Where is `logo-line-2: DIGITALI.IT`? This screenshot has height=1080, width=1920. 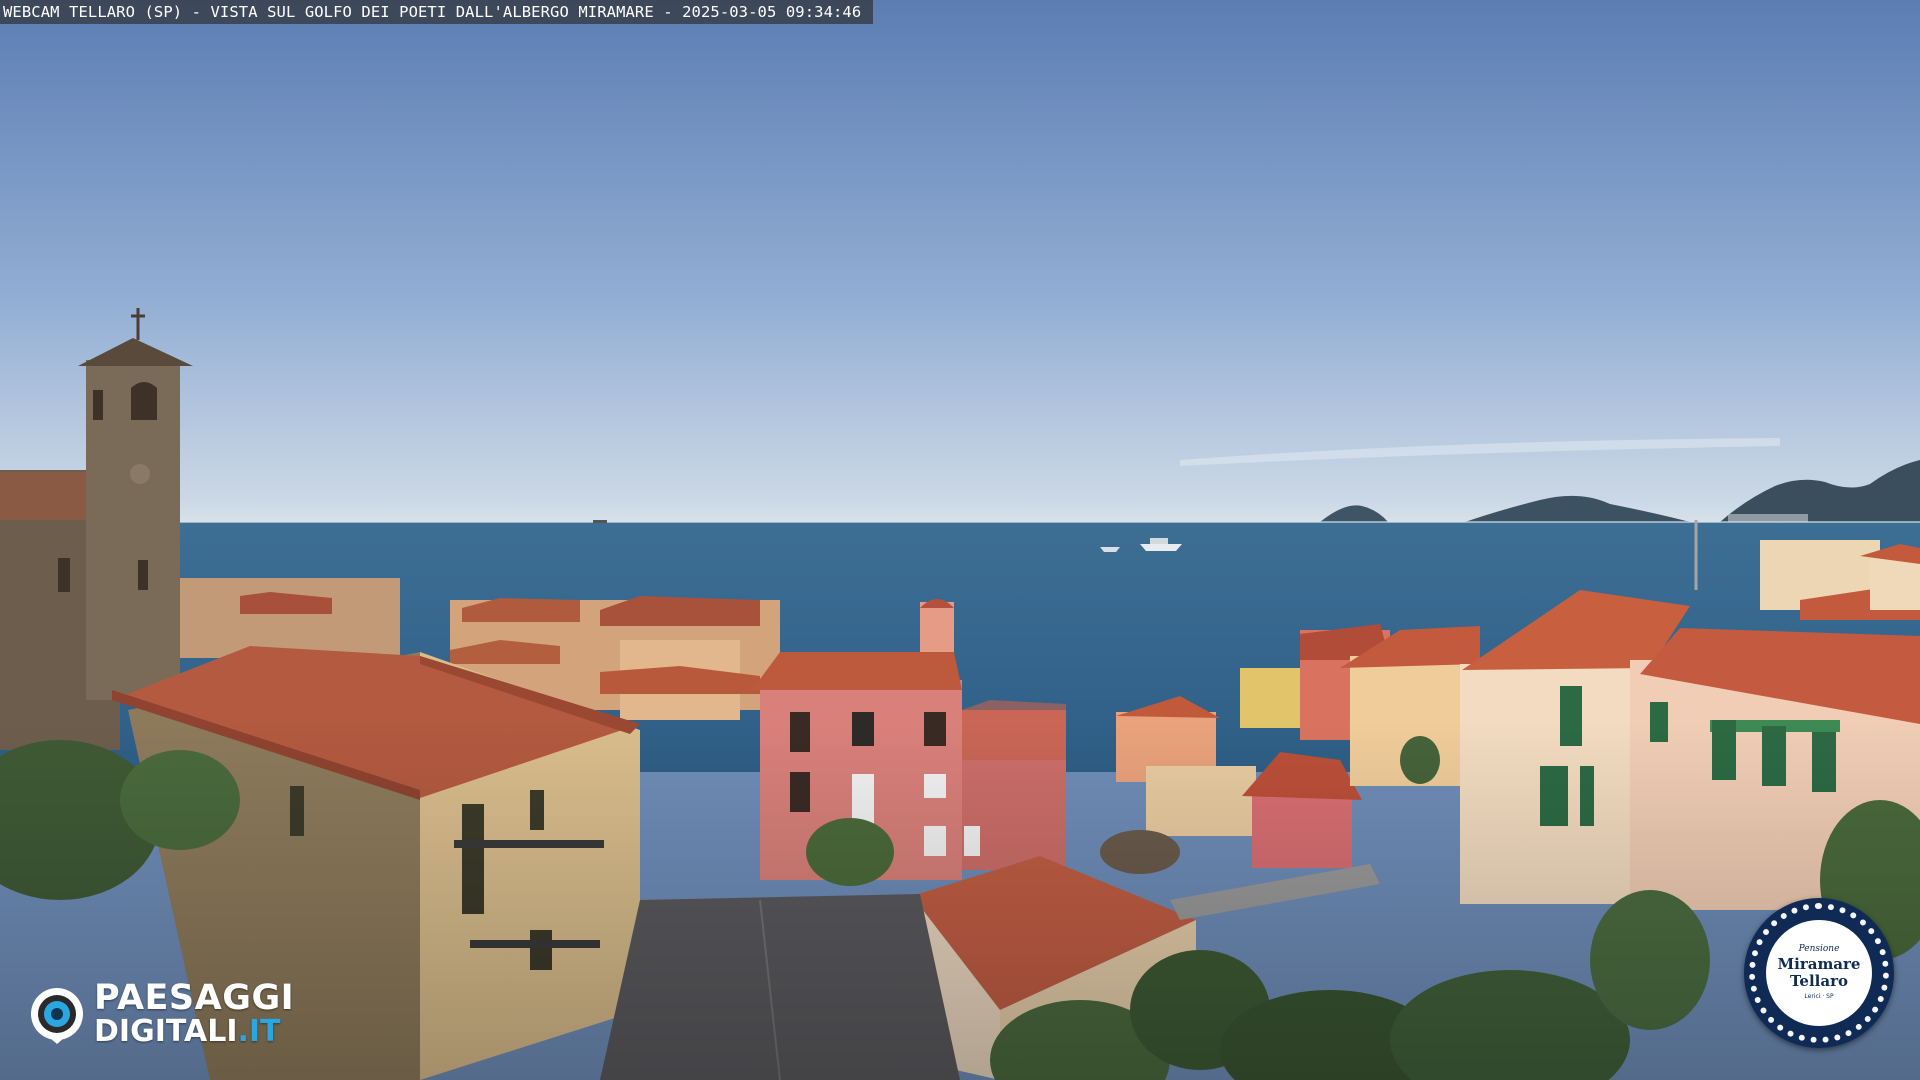
logo-line-2: DIGITALI.IT is located at coordinates (187, 1031).